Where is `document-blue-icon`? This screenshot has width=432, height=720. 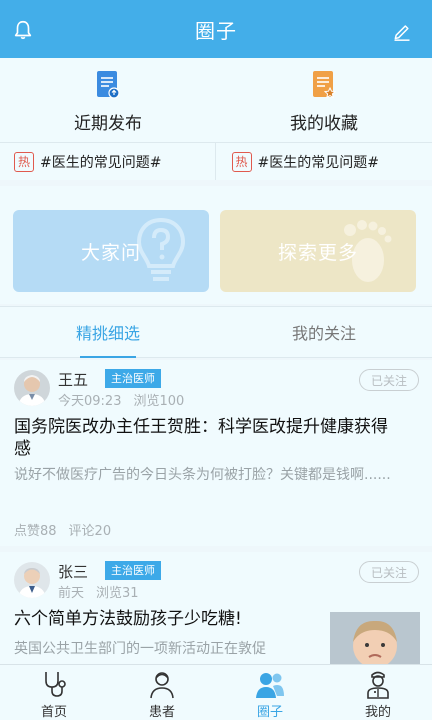
document-blue-icon is located at coordinates (108, 85).